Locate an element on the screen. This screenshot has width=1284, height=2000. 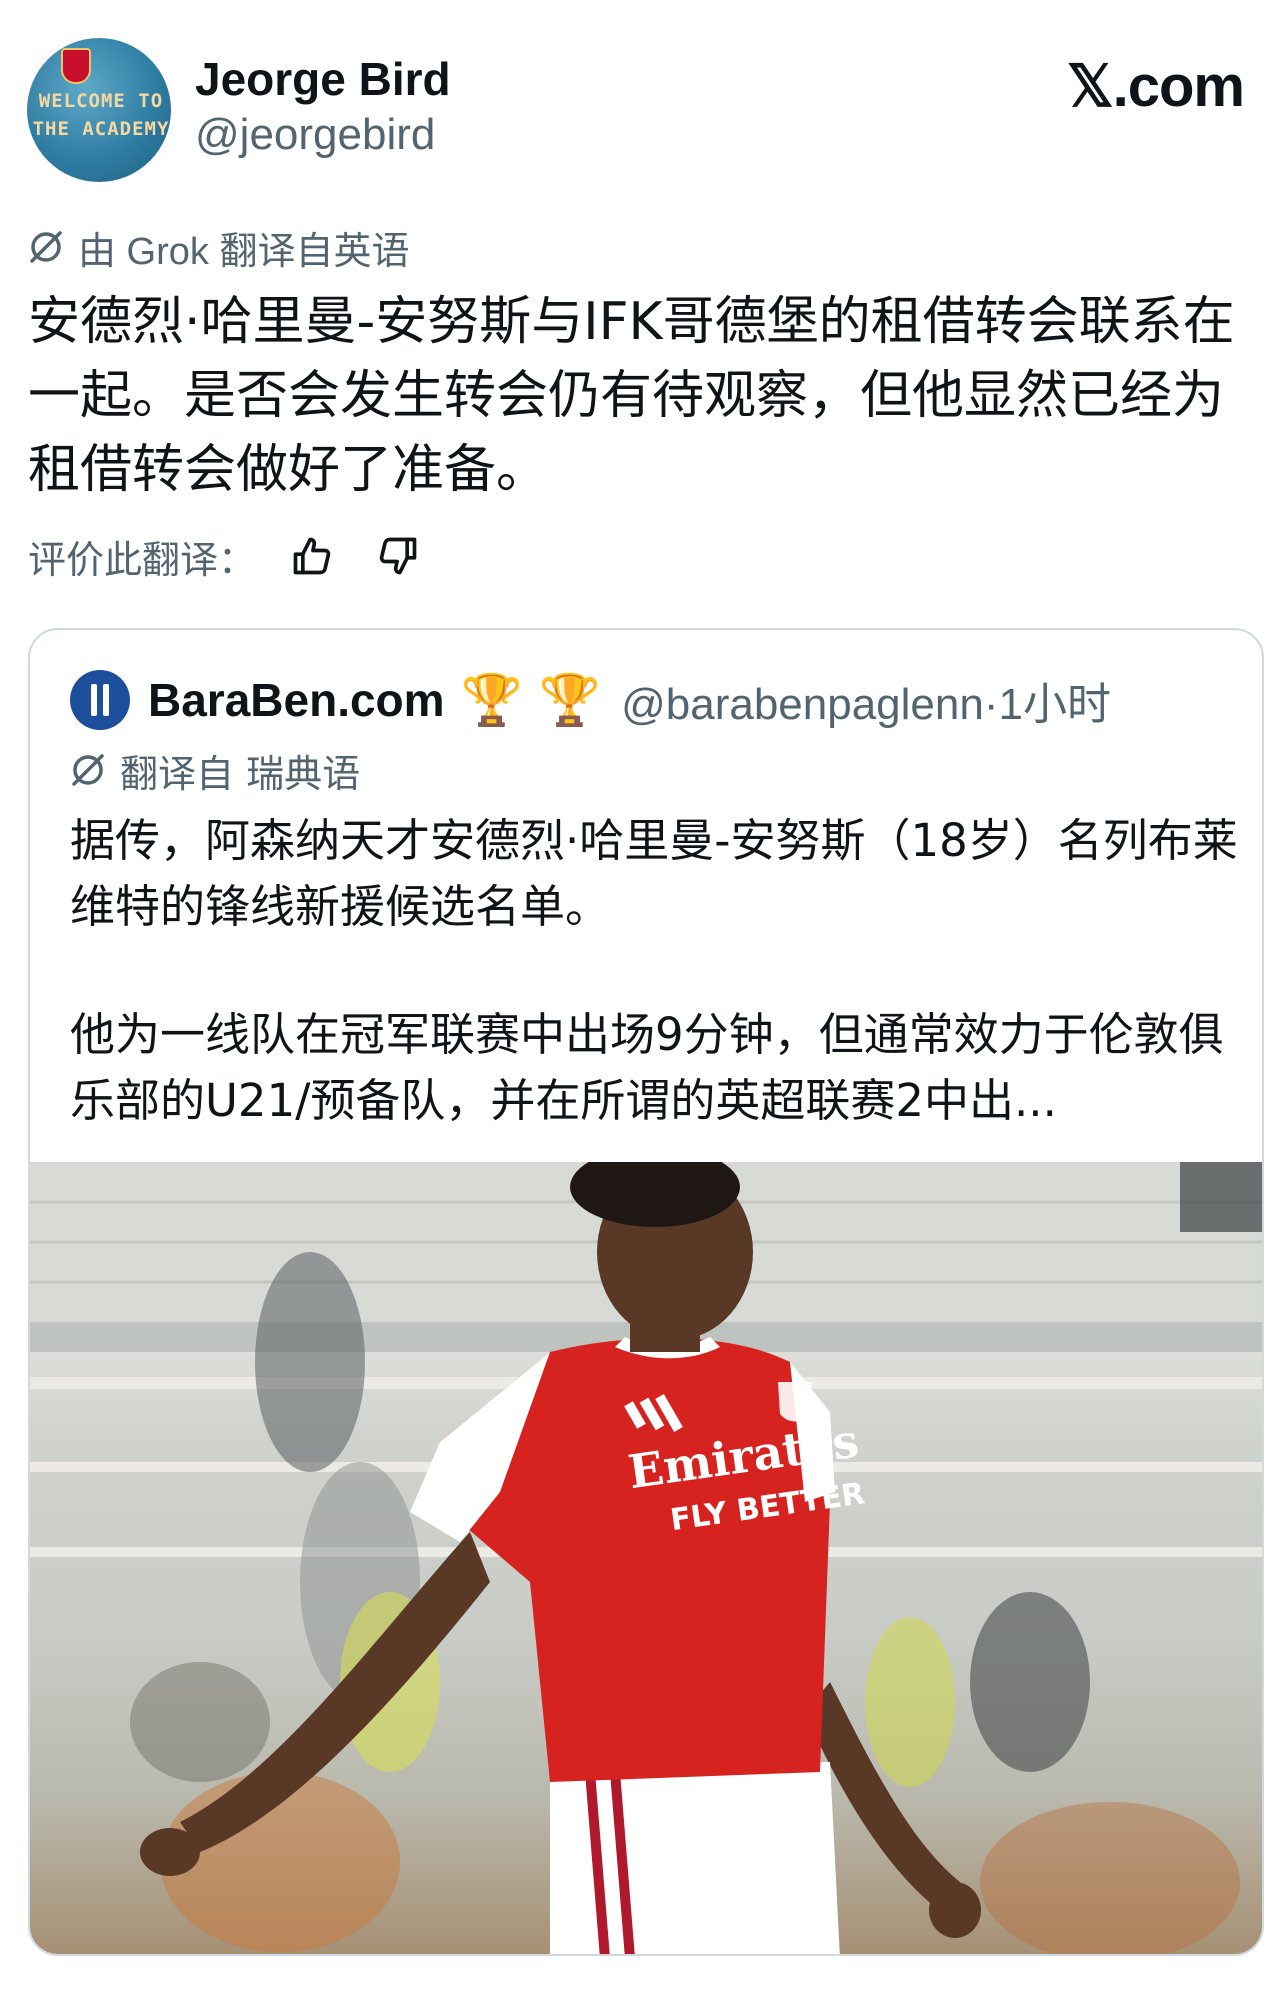
translation-label-text: 由 Grok 翻译自英语 is located at coordinates (244, 251).